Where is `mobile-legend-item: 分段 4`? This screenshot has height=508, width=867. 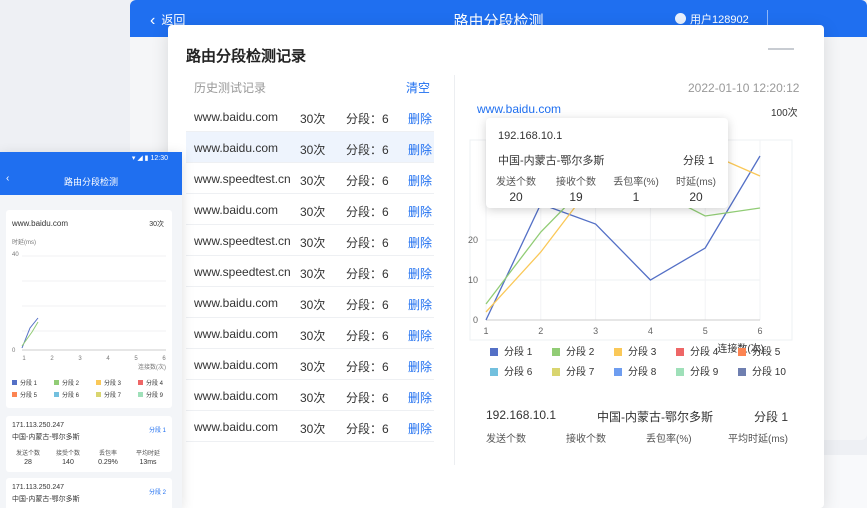
mobile-legend-item: 分段 4 is located at coordinates (150, 382).